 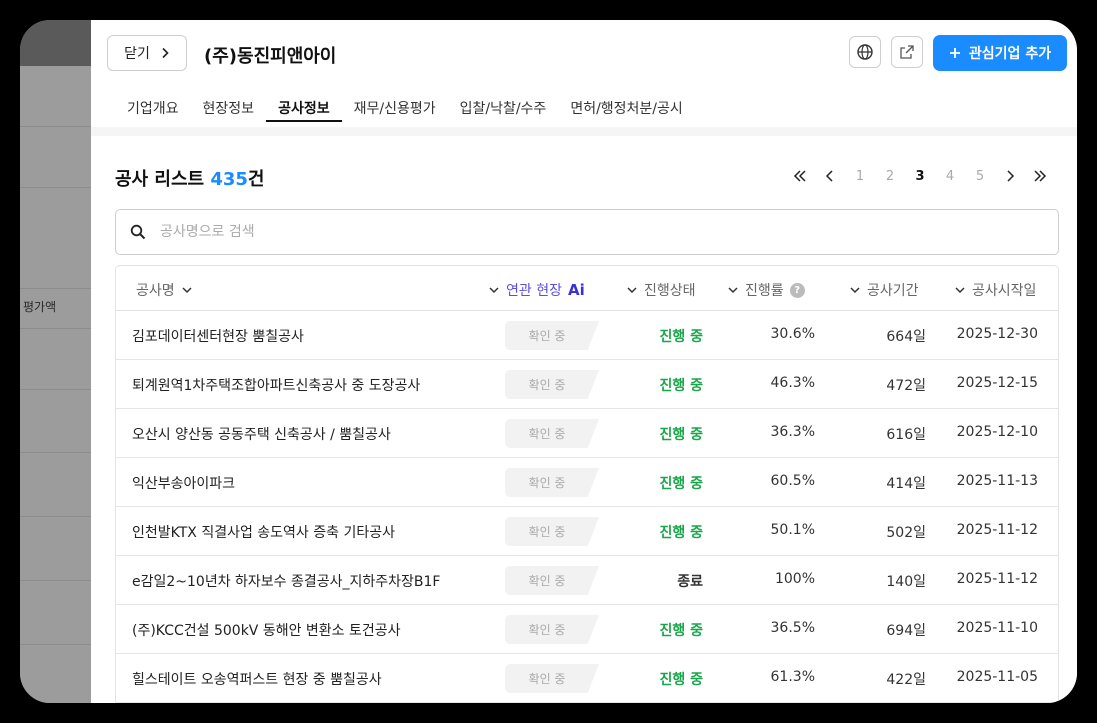 I want to click on tab-company-overview: 기업개요, so click(x=153, y=107).